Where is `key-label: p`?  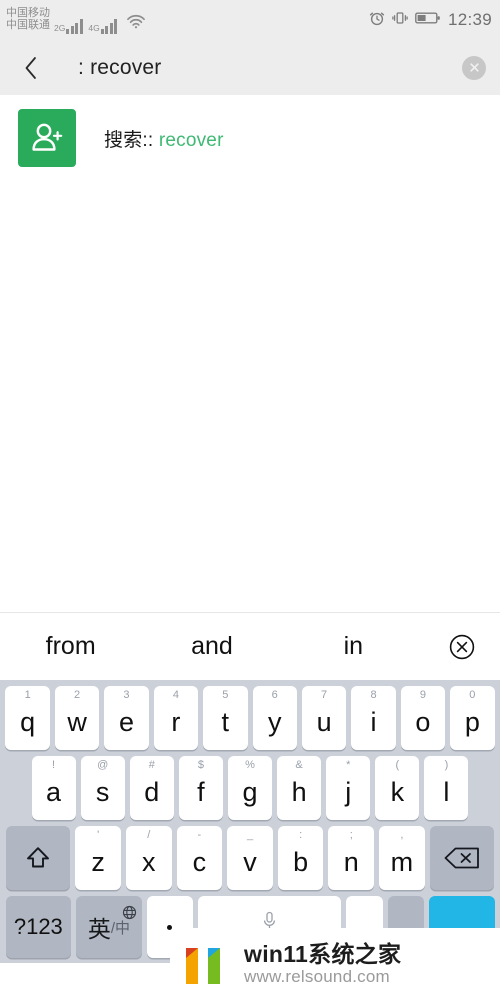 key-label: p is located at coordinates (472, 721).